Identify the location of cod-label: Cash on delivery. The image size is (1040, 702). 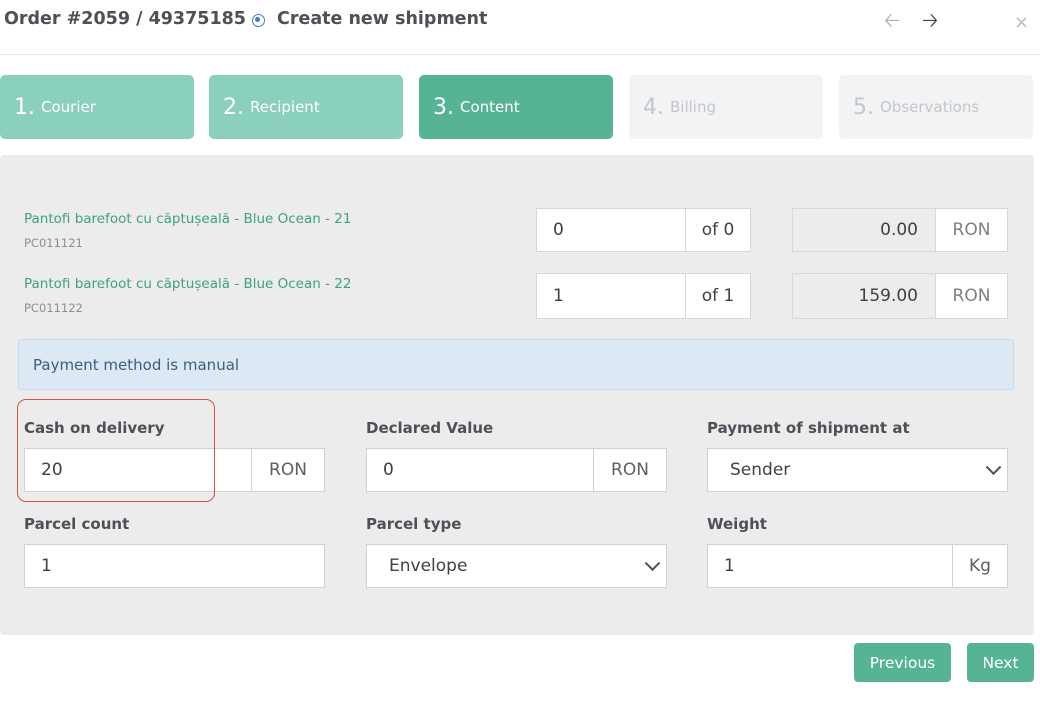
(94, 428).